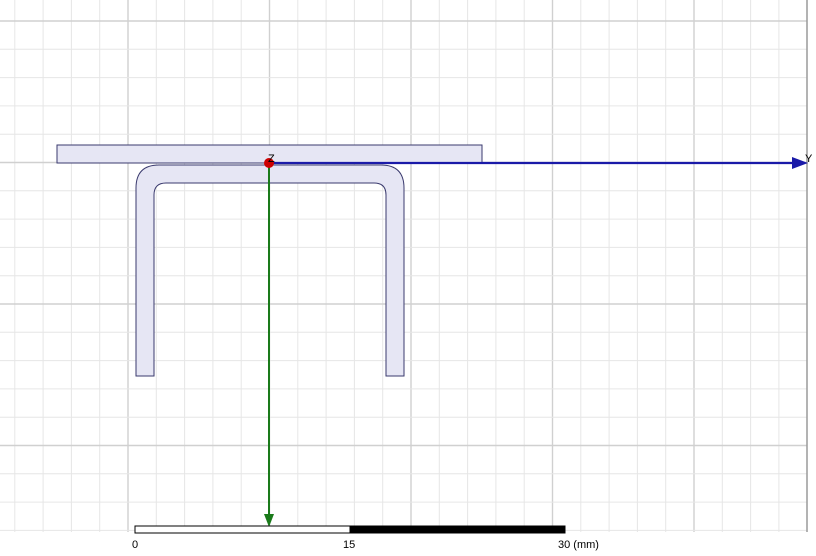  Describe the element at coordinates (269, 520) in the screenshot. I see `x-axis-arrowhead` at that location.